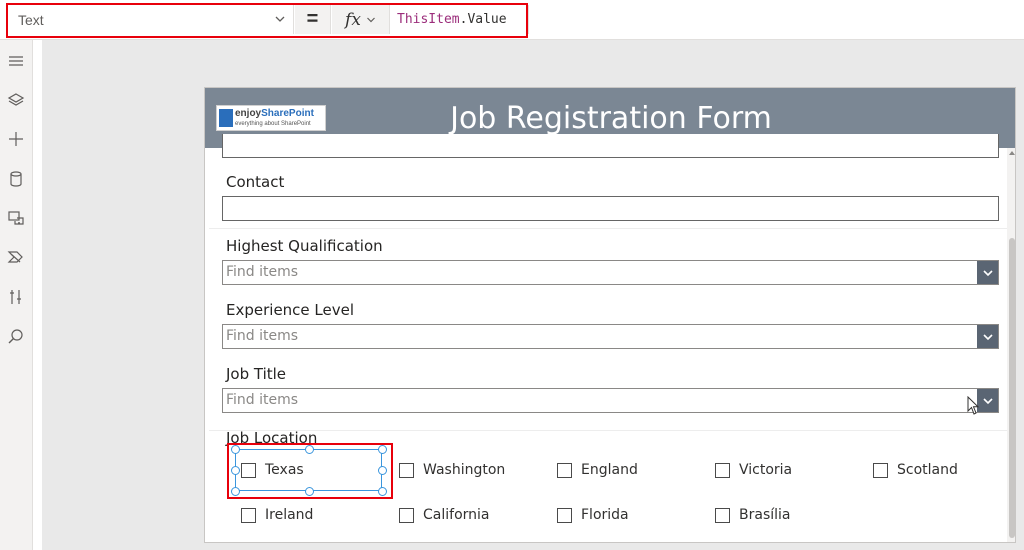  What do you see at coordinates (610, 146) in the screenshot?
I see `previous-field-input` at bounding box center [610, 146].